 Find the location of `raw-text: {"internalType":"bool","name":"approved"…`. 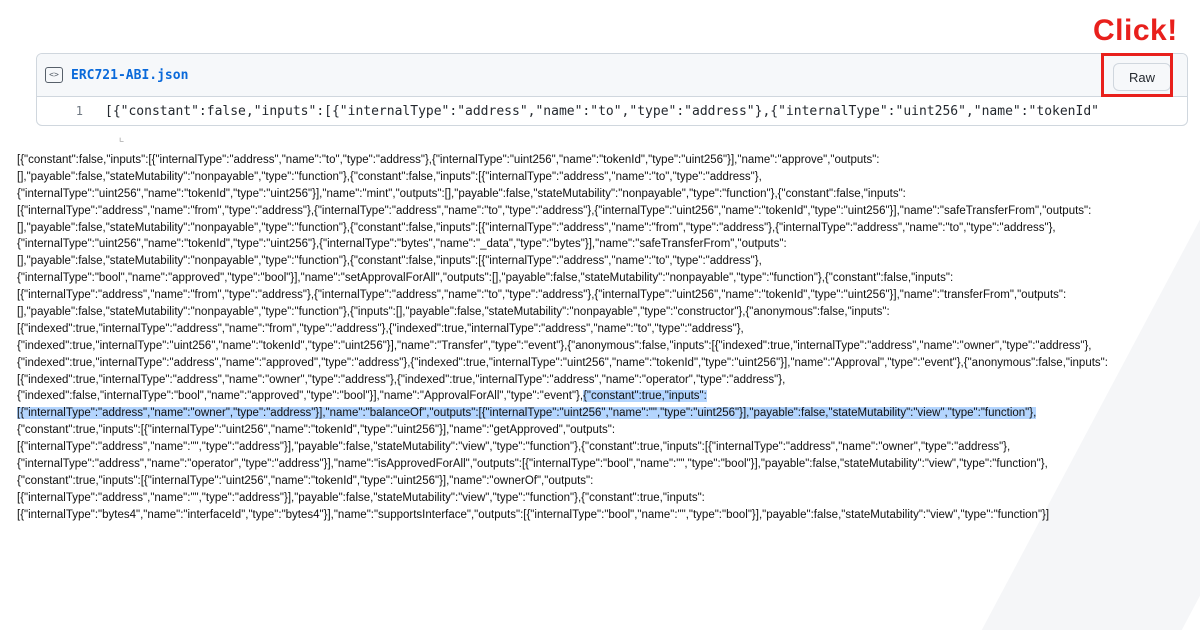

raw-text: {"internalType":"bool","name":"approved"… is located at coordinates (485, 278).